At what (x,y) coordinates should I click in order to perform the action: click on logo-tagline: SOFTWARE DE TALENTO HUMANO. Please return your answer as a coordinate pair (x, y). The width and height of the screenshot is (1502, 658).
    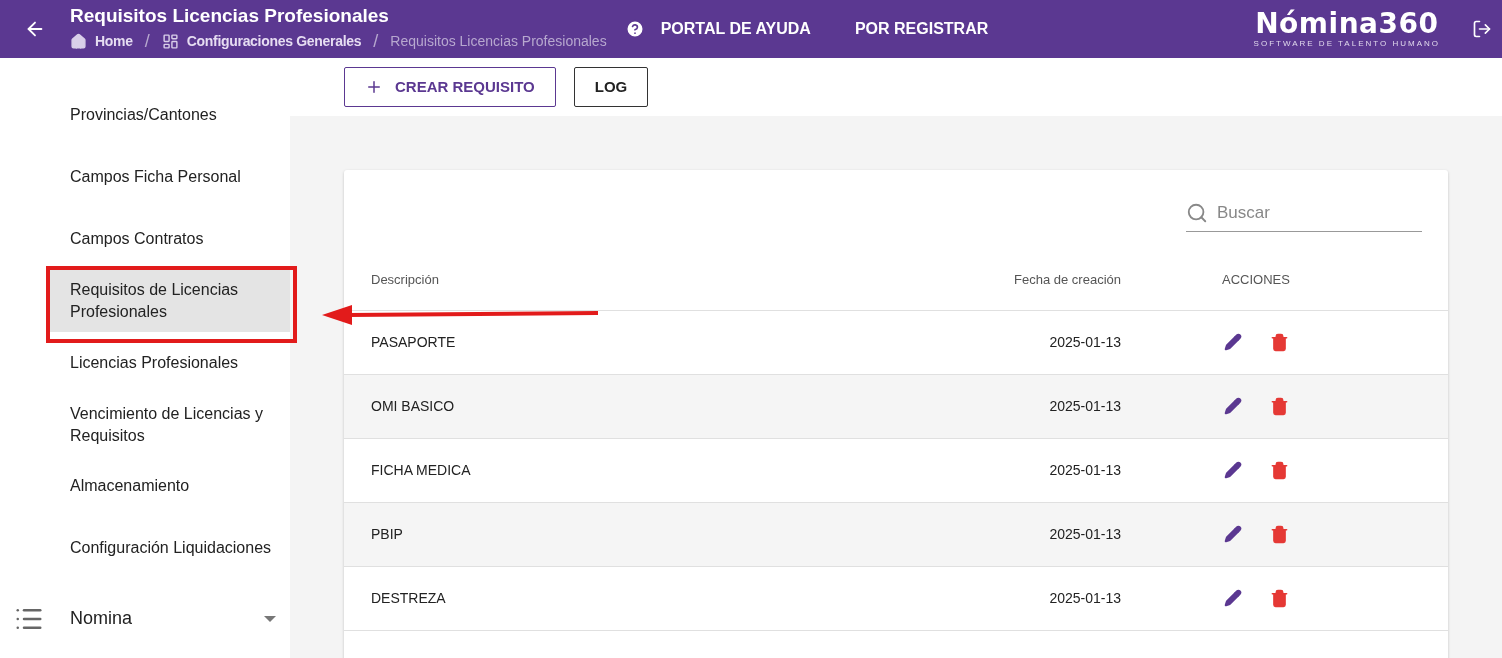
    Looking at the image, I should click on (1346, 44).